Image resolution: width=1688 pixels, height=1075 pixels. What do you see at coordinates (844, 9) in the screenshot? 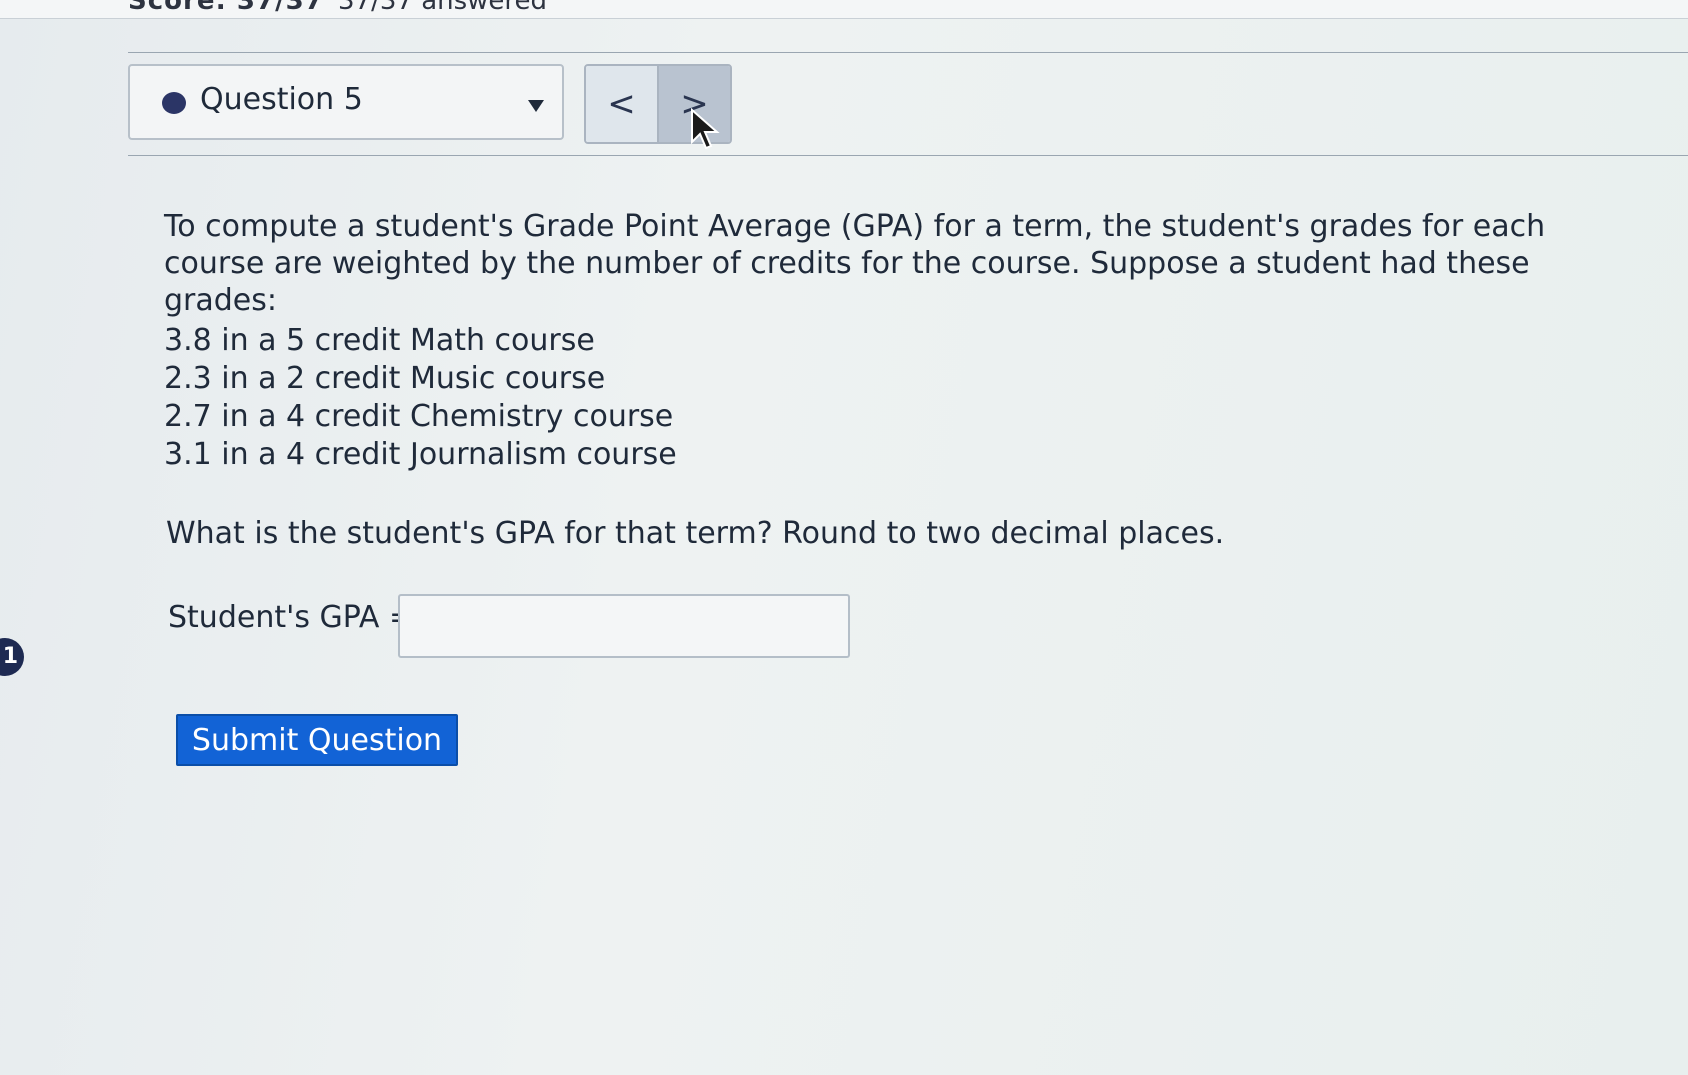
I see `top-bar: Score: 37/37 37/37 answered` at bounding box center [844, 9].